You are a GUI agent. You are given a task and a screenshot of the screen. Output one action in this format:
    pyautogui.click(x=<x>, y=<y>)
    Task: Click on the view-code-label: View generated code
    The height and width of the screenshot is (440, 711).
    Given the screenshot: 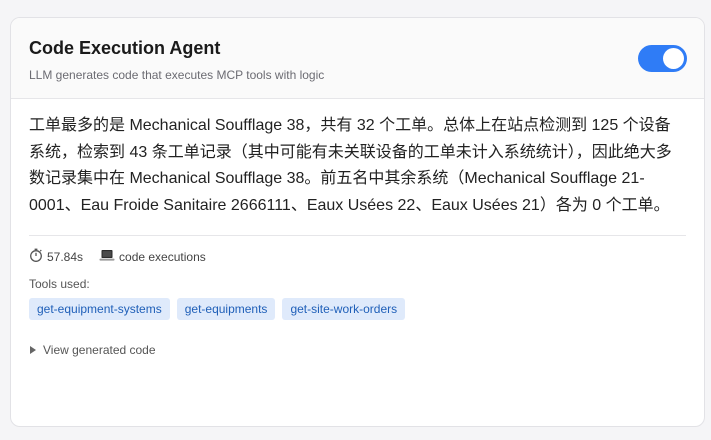 What is the action you would take?
    pyautogui.click(x=99, y=350)
    